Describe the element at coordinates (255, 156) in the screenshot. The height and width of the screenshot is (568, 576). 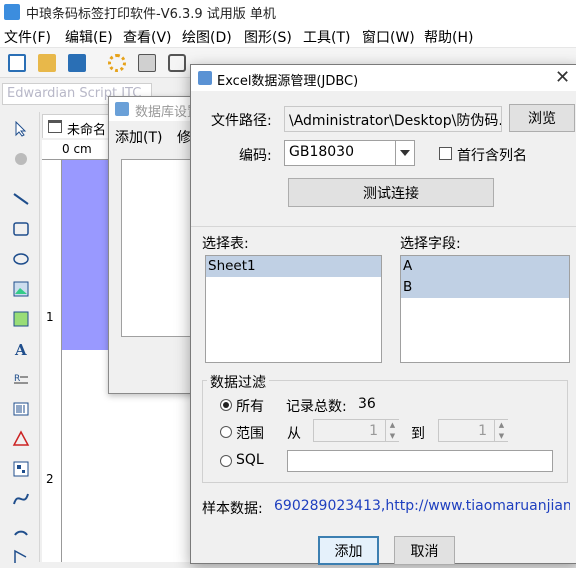
I see `encoding-label: 编码:` at that location.